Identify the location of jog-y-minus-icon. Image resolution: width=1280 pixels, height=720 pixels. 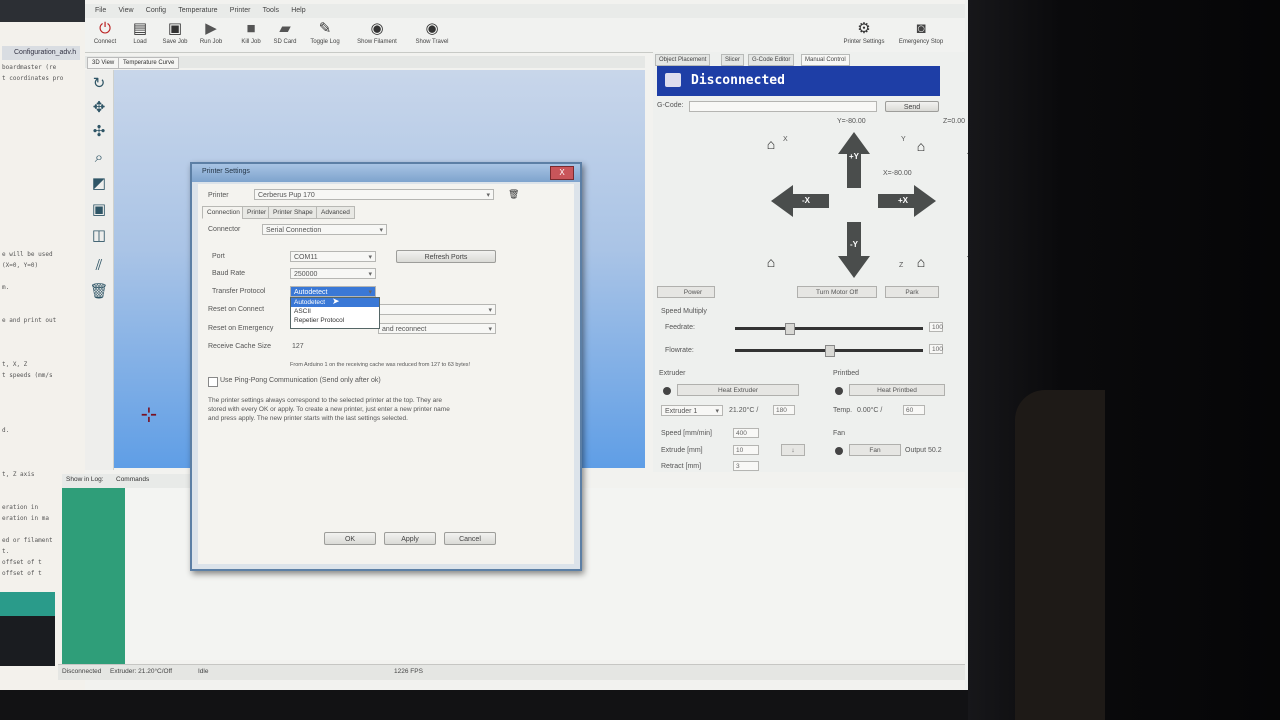
(854, 250).